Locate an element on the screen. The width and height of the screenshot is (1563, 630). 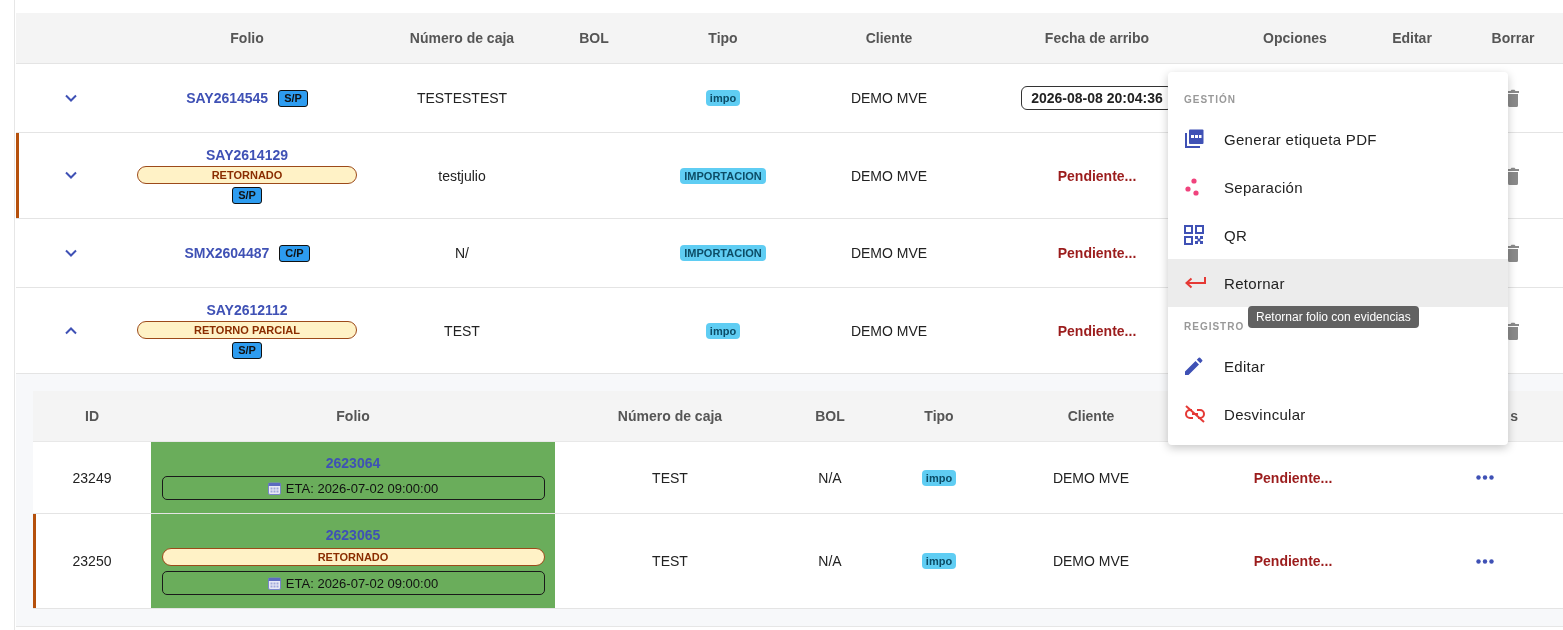
tooltip: Retornar folio con evidencias is located at coordinates (1333, 317).